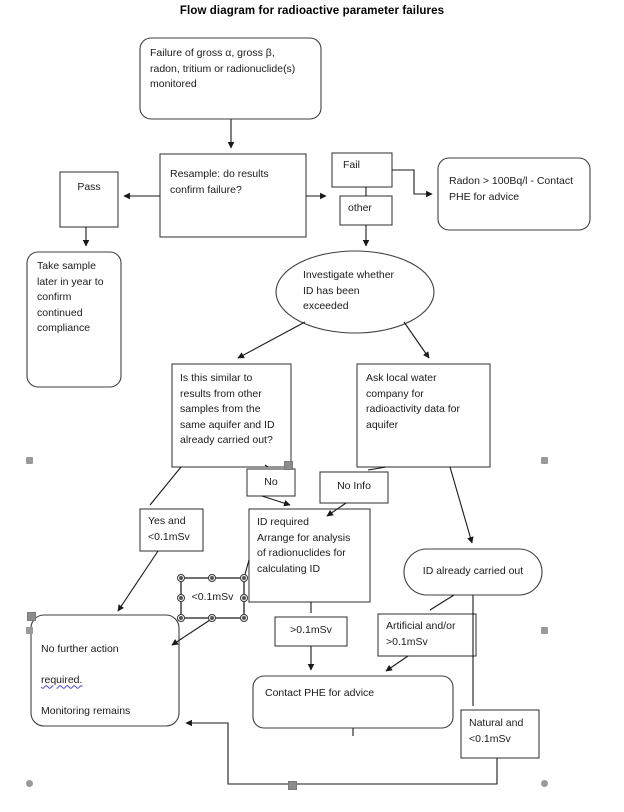  I want to click on anchor-handle-similar-box, so click(288, 465).